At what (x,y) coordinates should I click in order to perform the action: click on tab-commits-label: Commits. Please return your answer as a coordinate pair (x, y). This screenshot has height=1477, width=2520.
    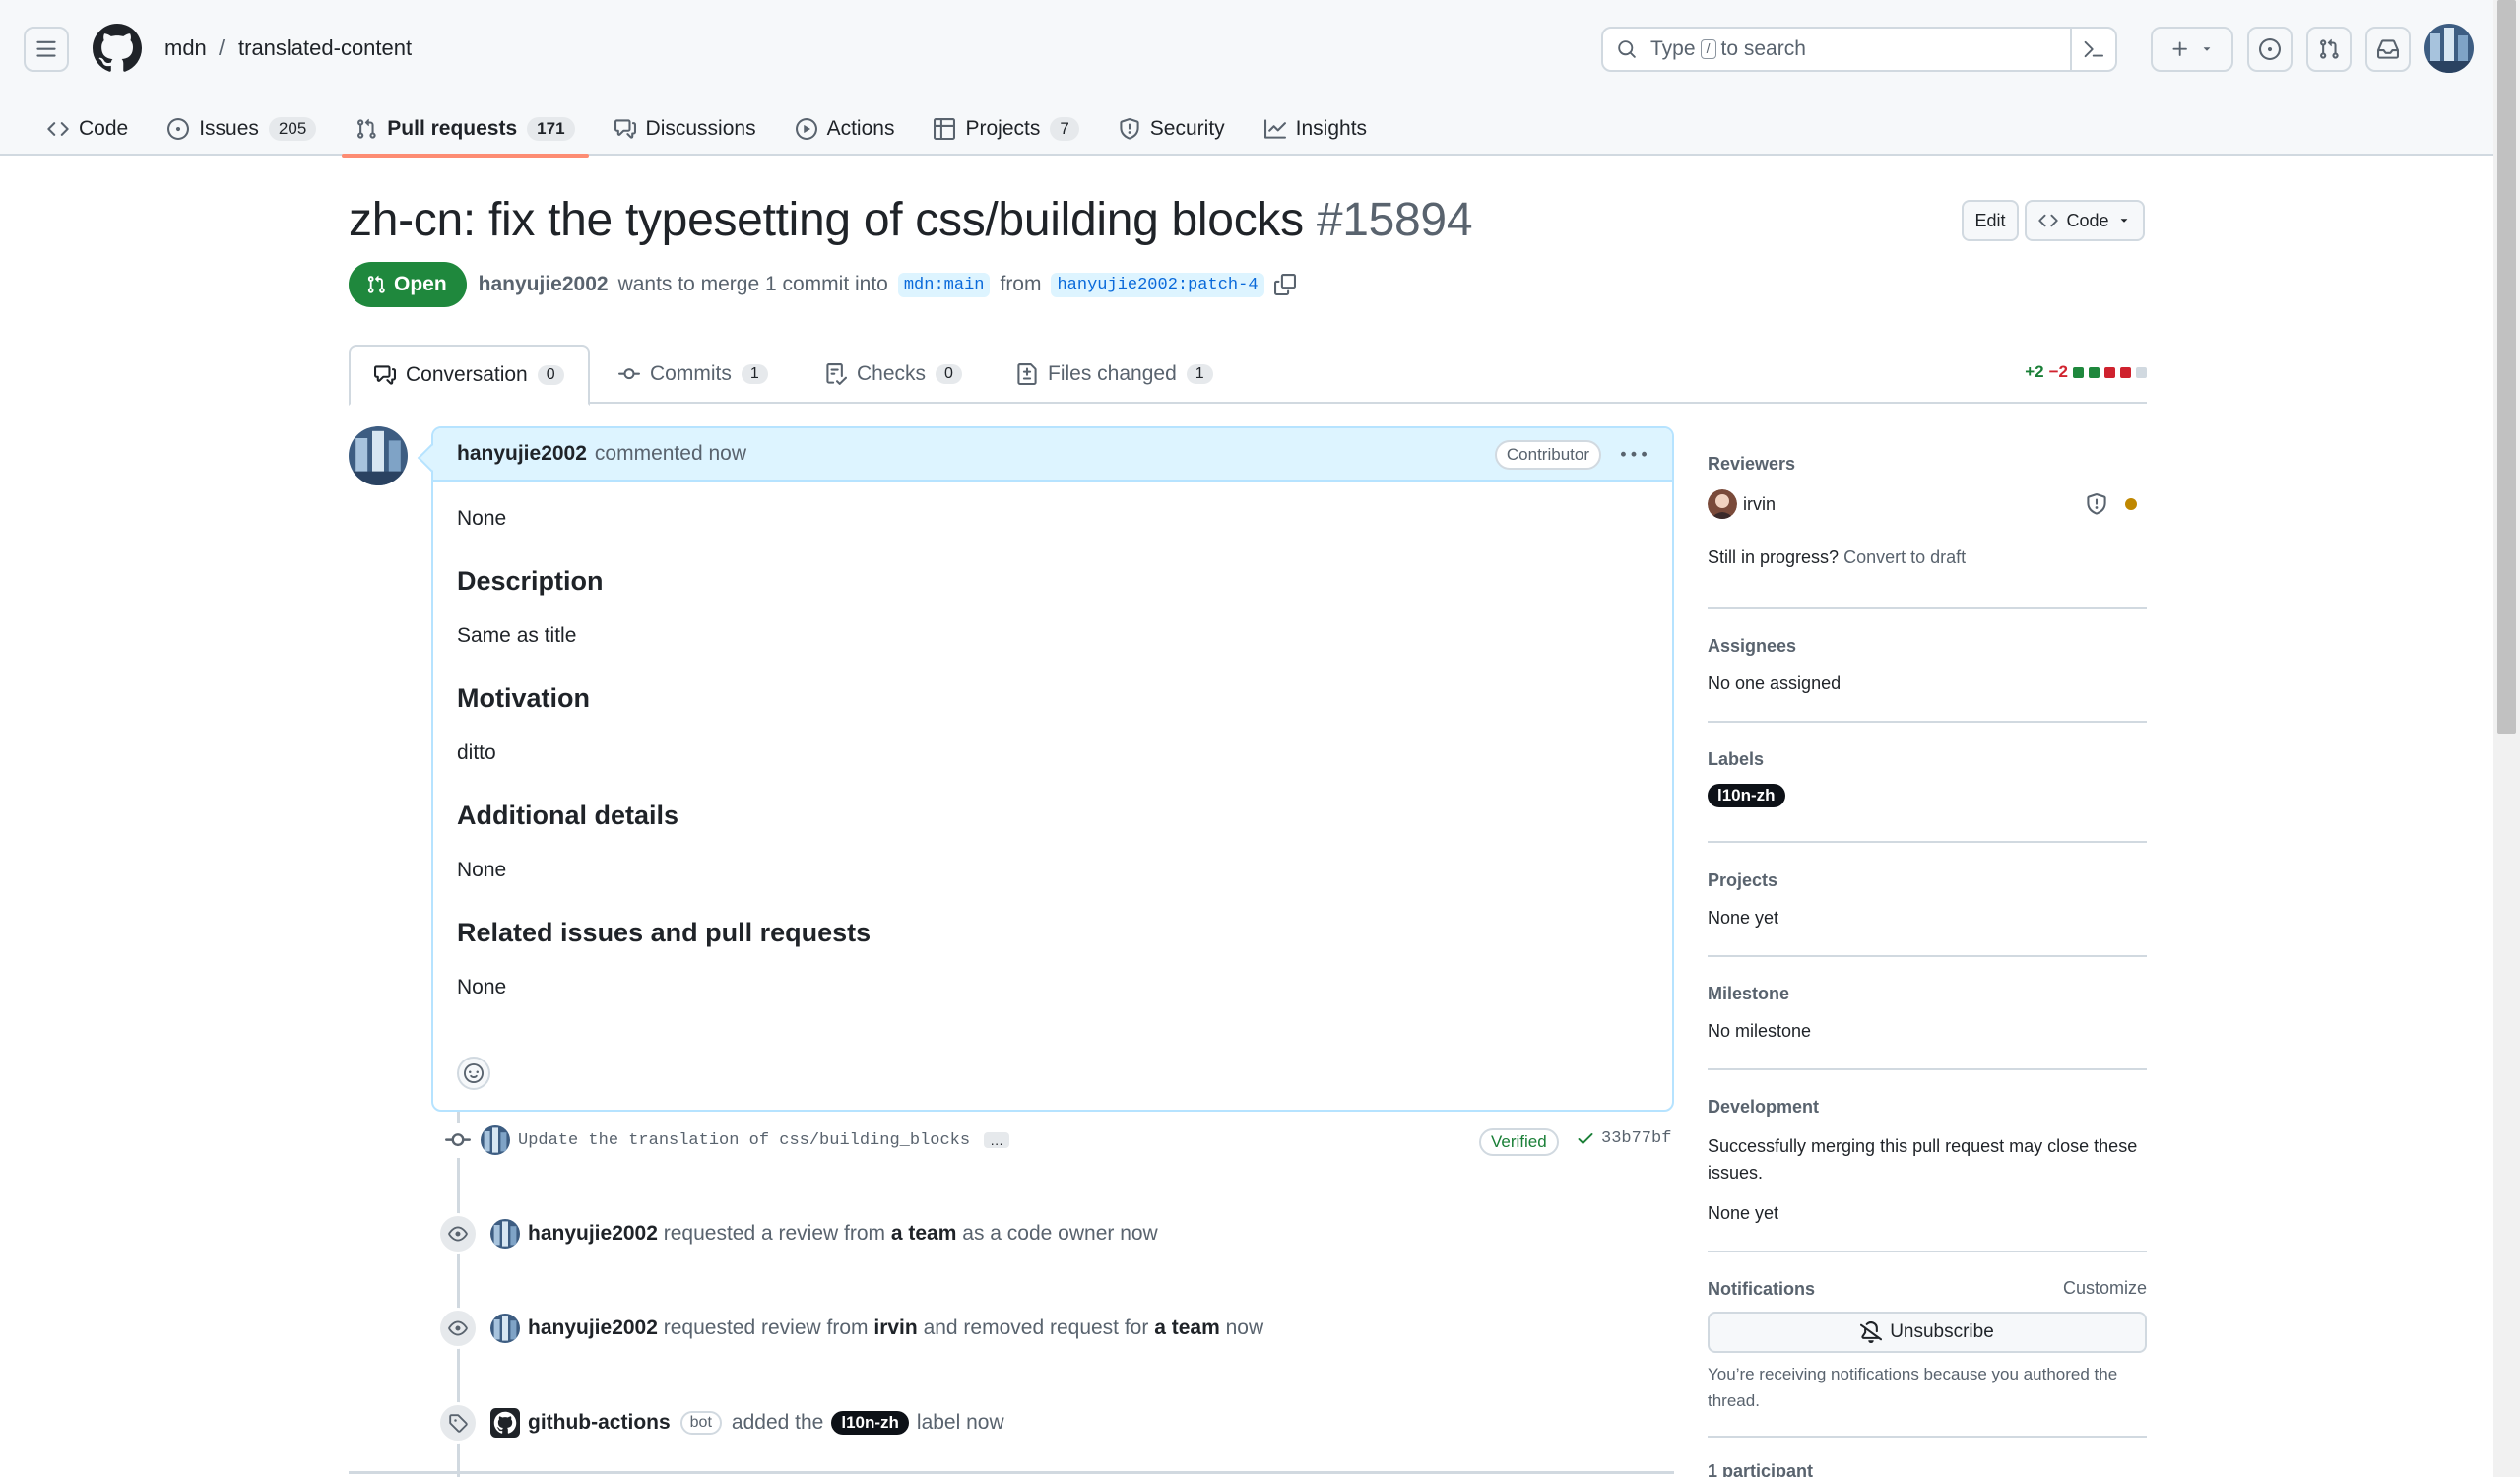
    Looking at the image, I should click on (691, 374).